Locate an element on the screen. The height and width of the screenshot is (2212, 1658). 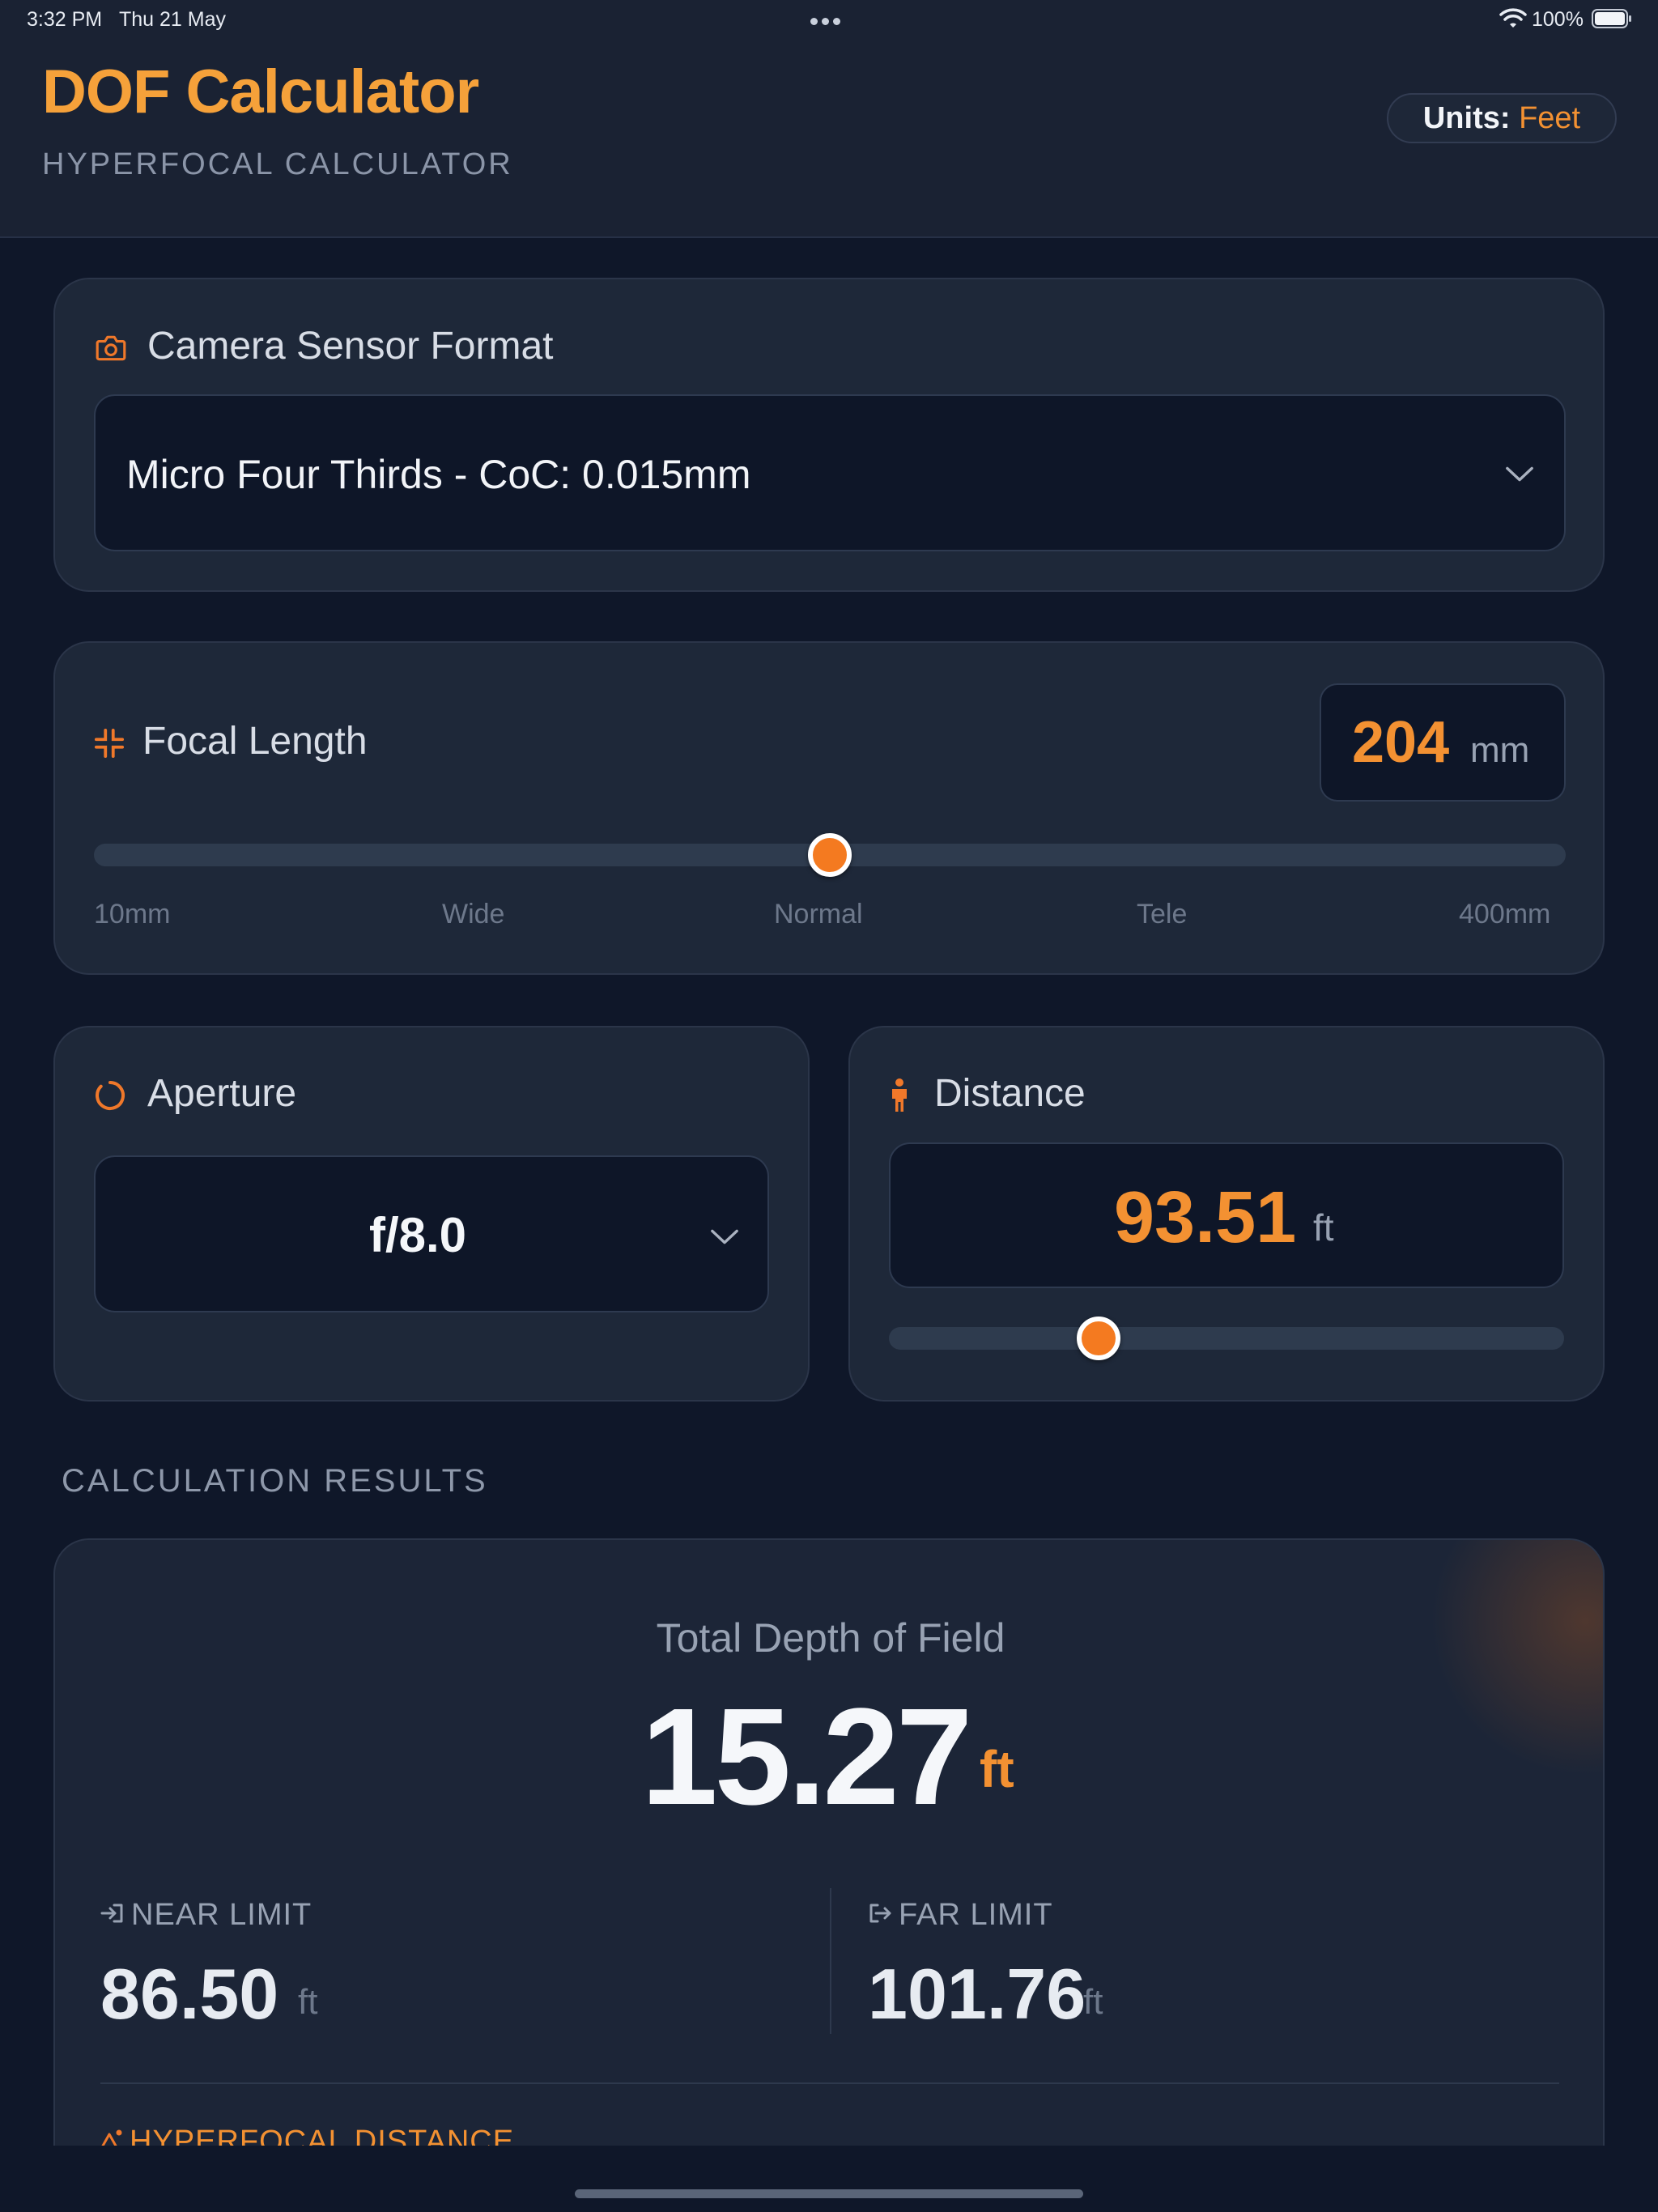
near-limit-label: NEAR LIMIT is located at coordinates (221, 1915).